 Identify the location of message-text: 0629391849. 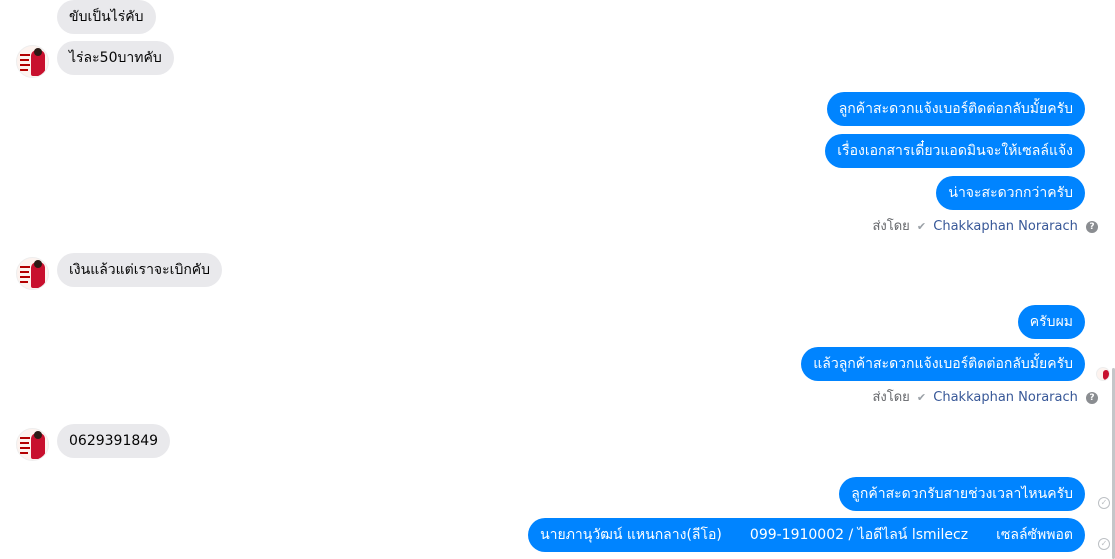
(114, 441).